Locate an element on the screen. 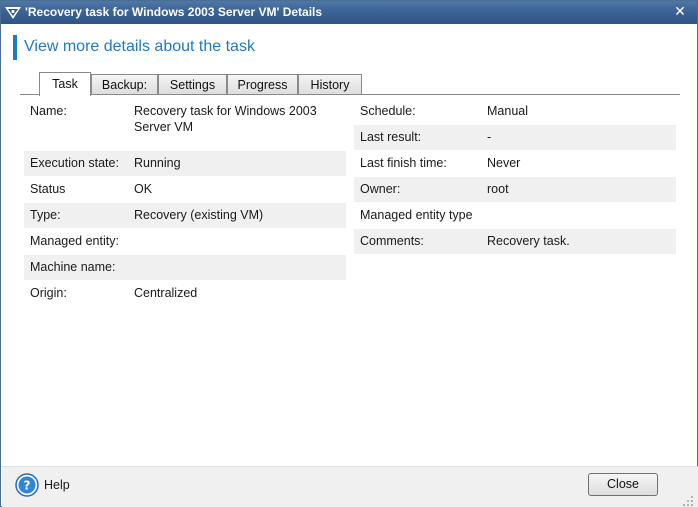 Image resolution: width=698 pixels, height=507 pixels. detail-label: Owner: is located at coordinates (380, 189).